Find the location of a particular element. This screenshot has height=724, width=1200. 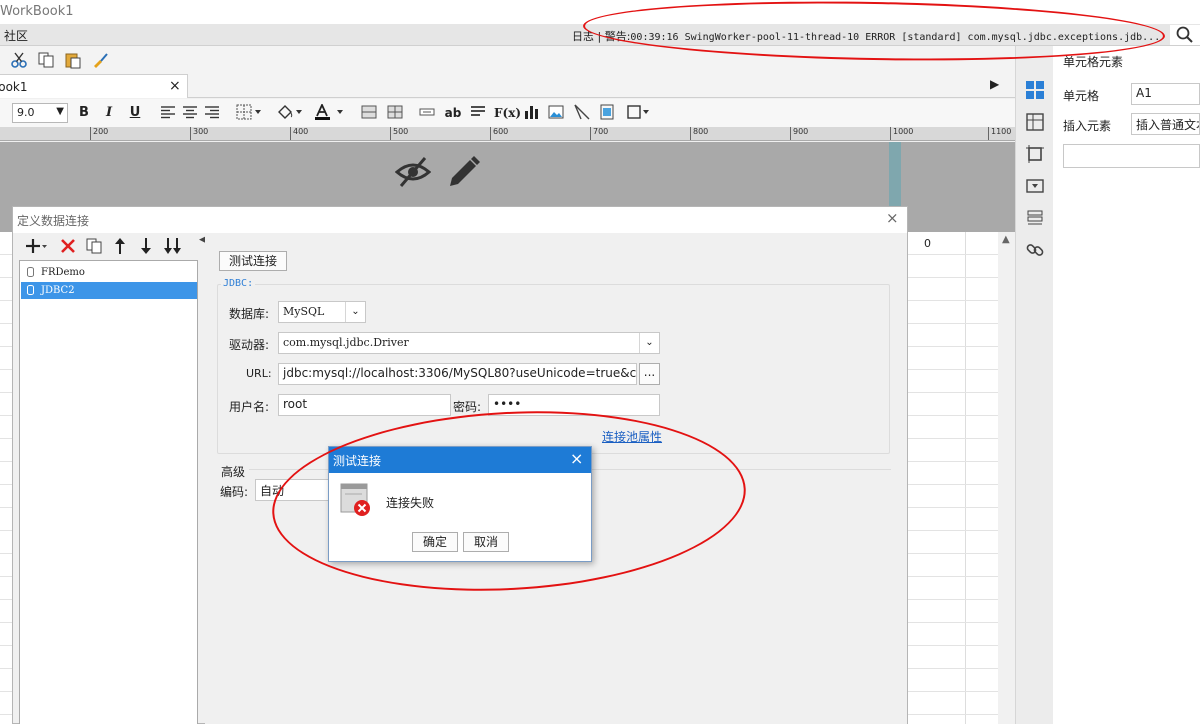

element-editor is located at coordinates (1131, 156).